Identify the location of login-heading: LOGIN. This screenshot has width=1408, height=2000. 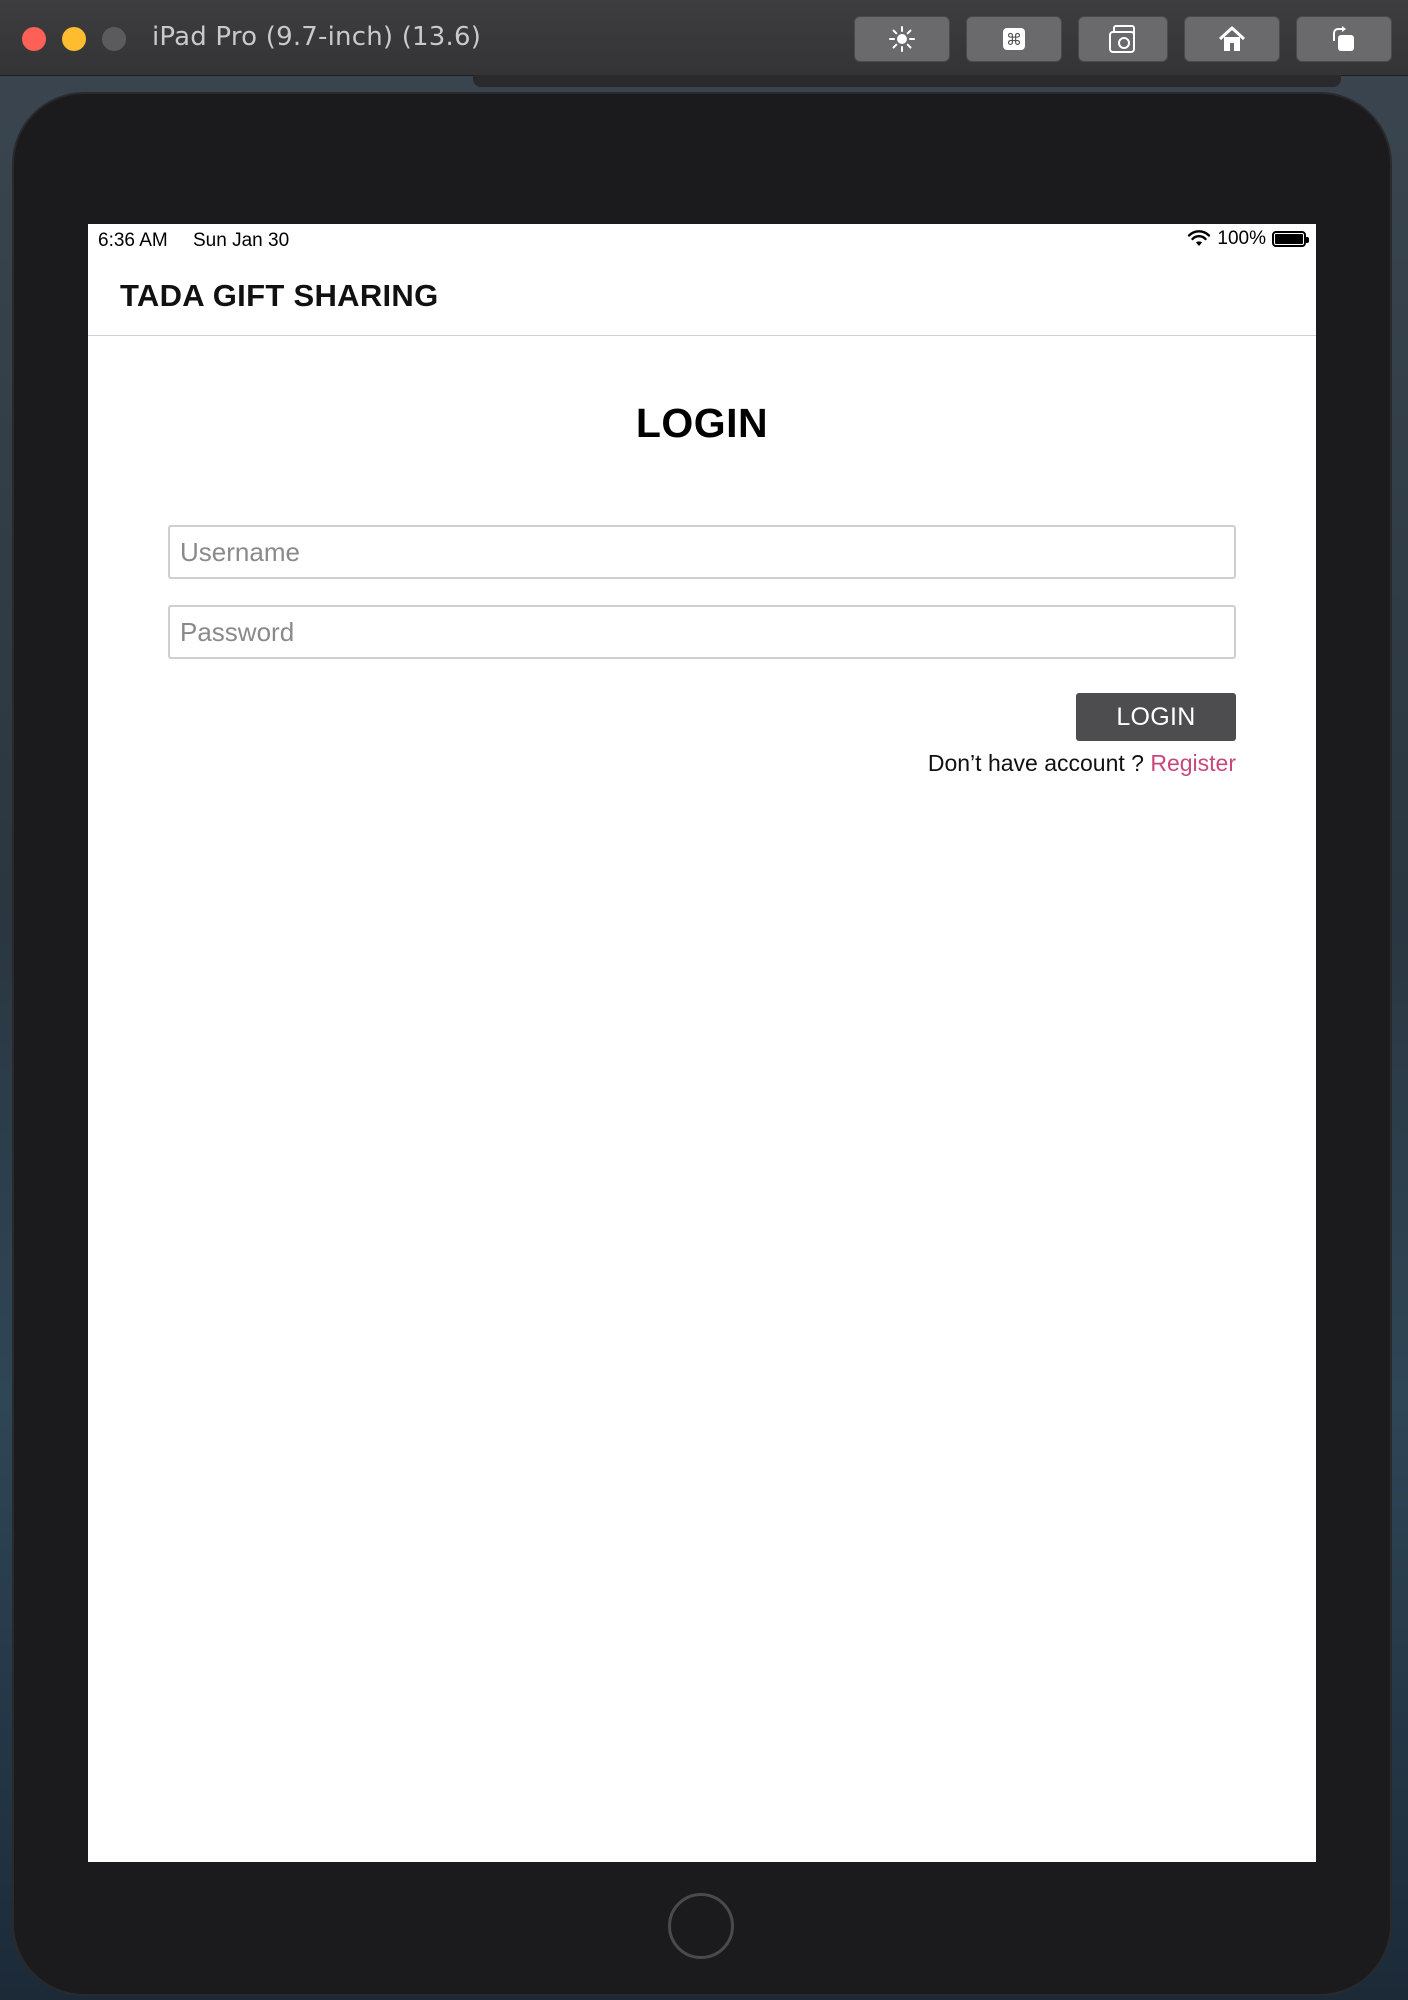
(702, 423).